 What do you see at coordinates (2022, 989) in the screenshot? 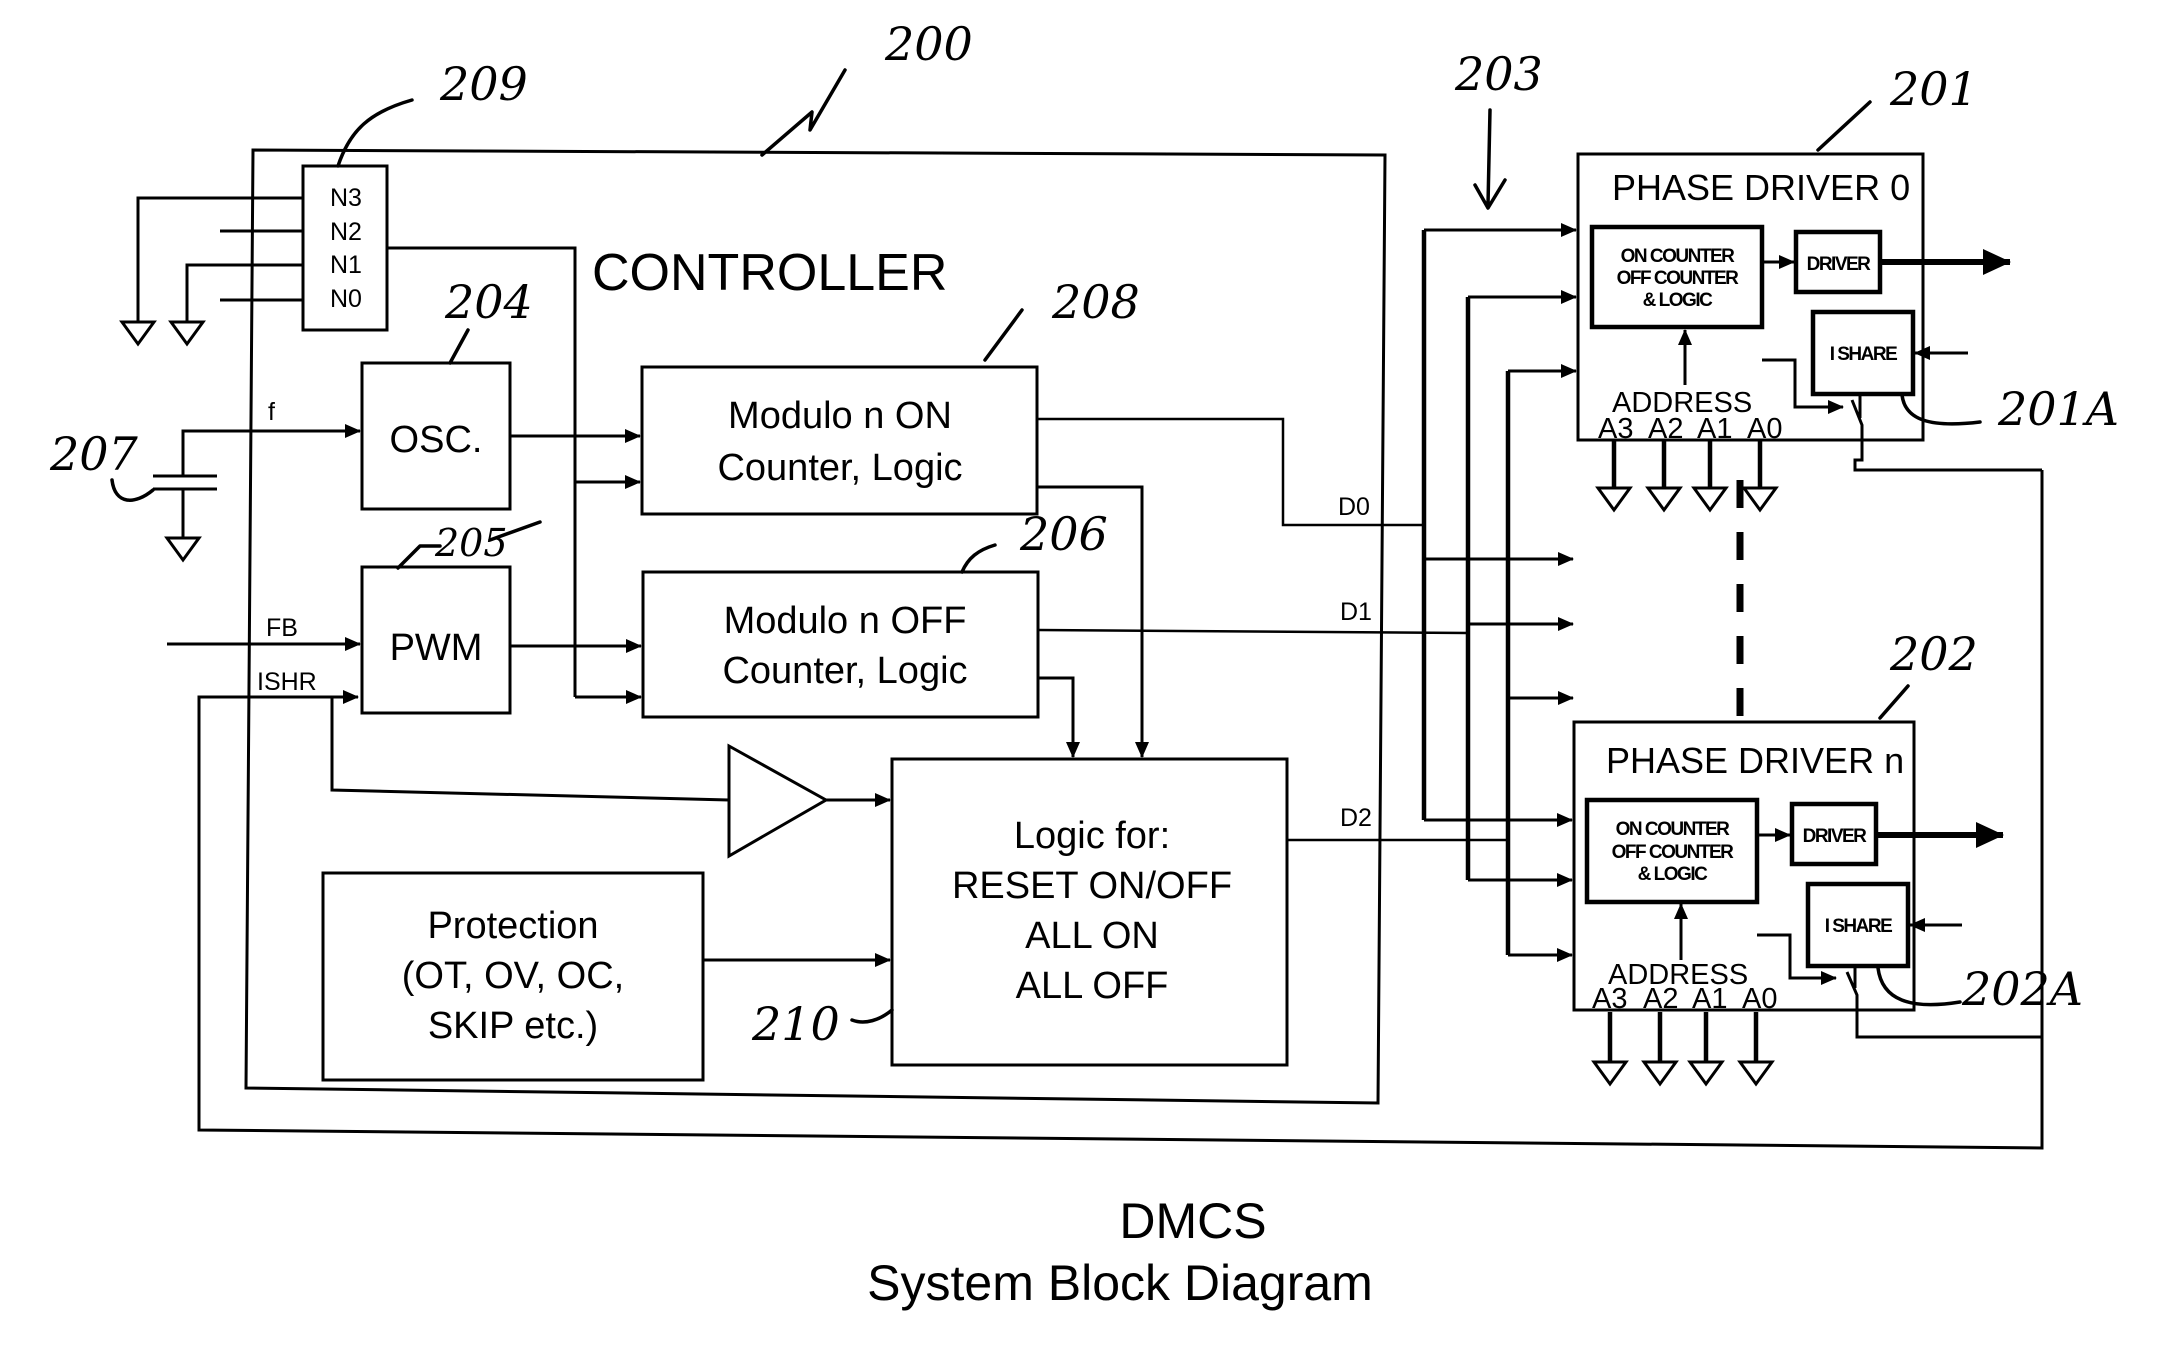
I see `phase-driver-n-ishare-ref: 202A` at bounding box center [2022, 989].